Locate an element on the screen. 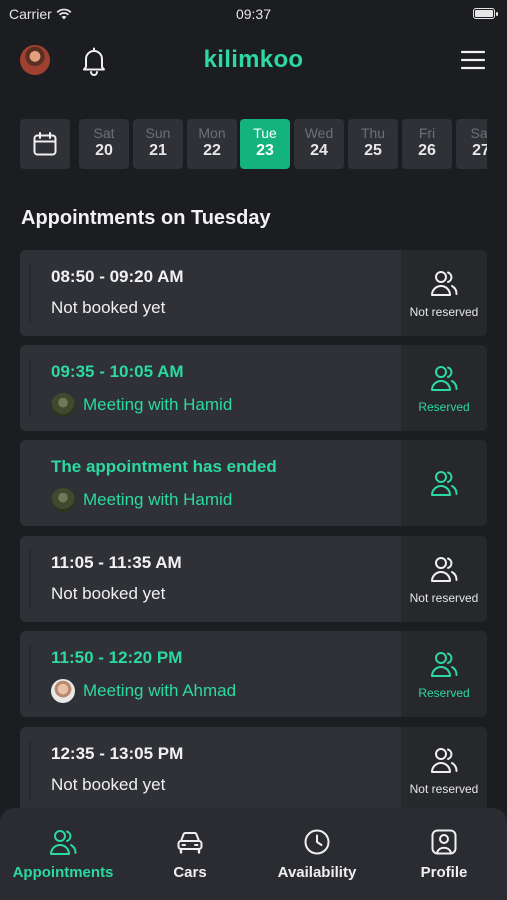  day-number: 20 is located at coordinates (104, 150).